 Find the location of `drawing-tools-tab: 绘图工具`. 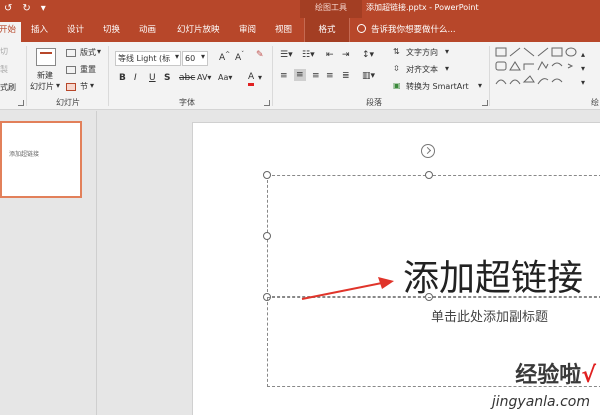

drawing-tools-tab: 绘图工具 is located at coordinates (331, 9).